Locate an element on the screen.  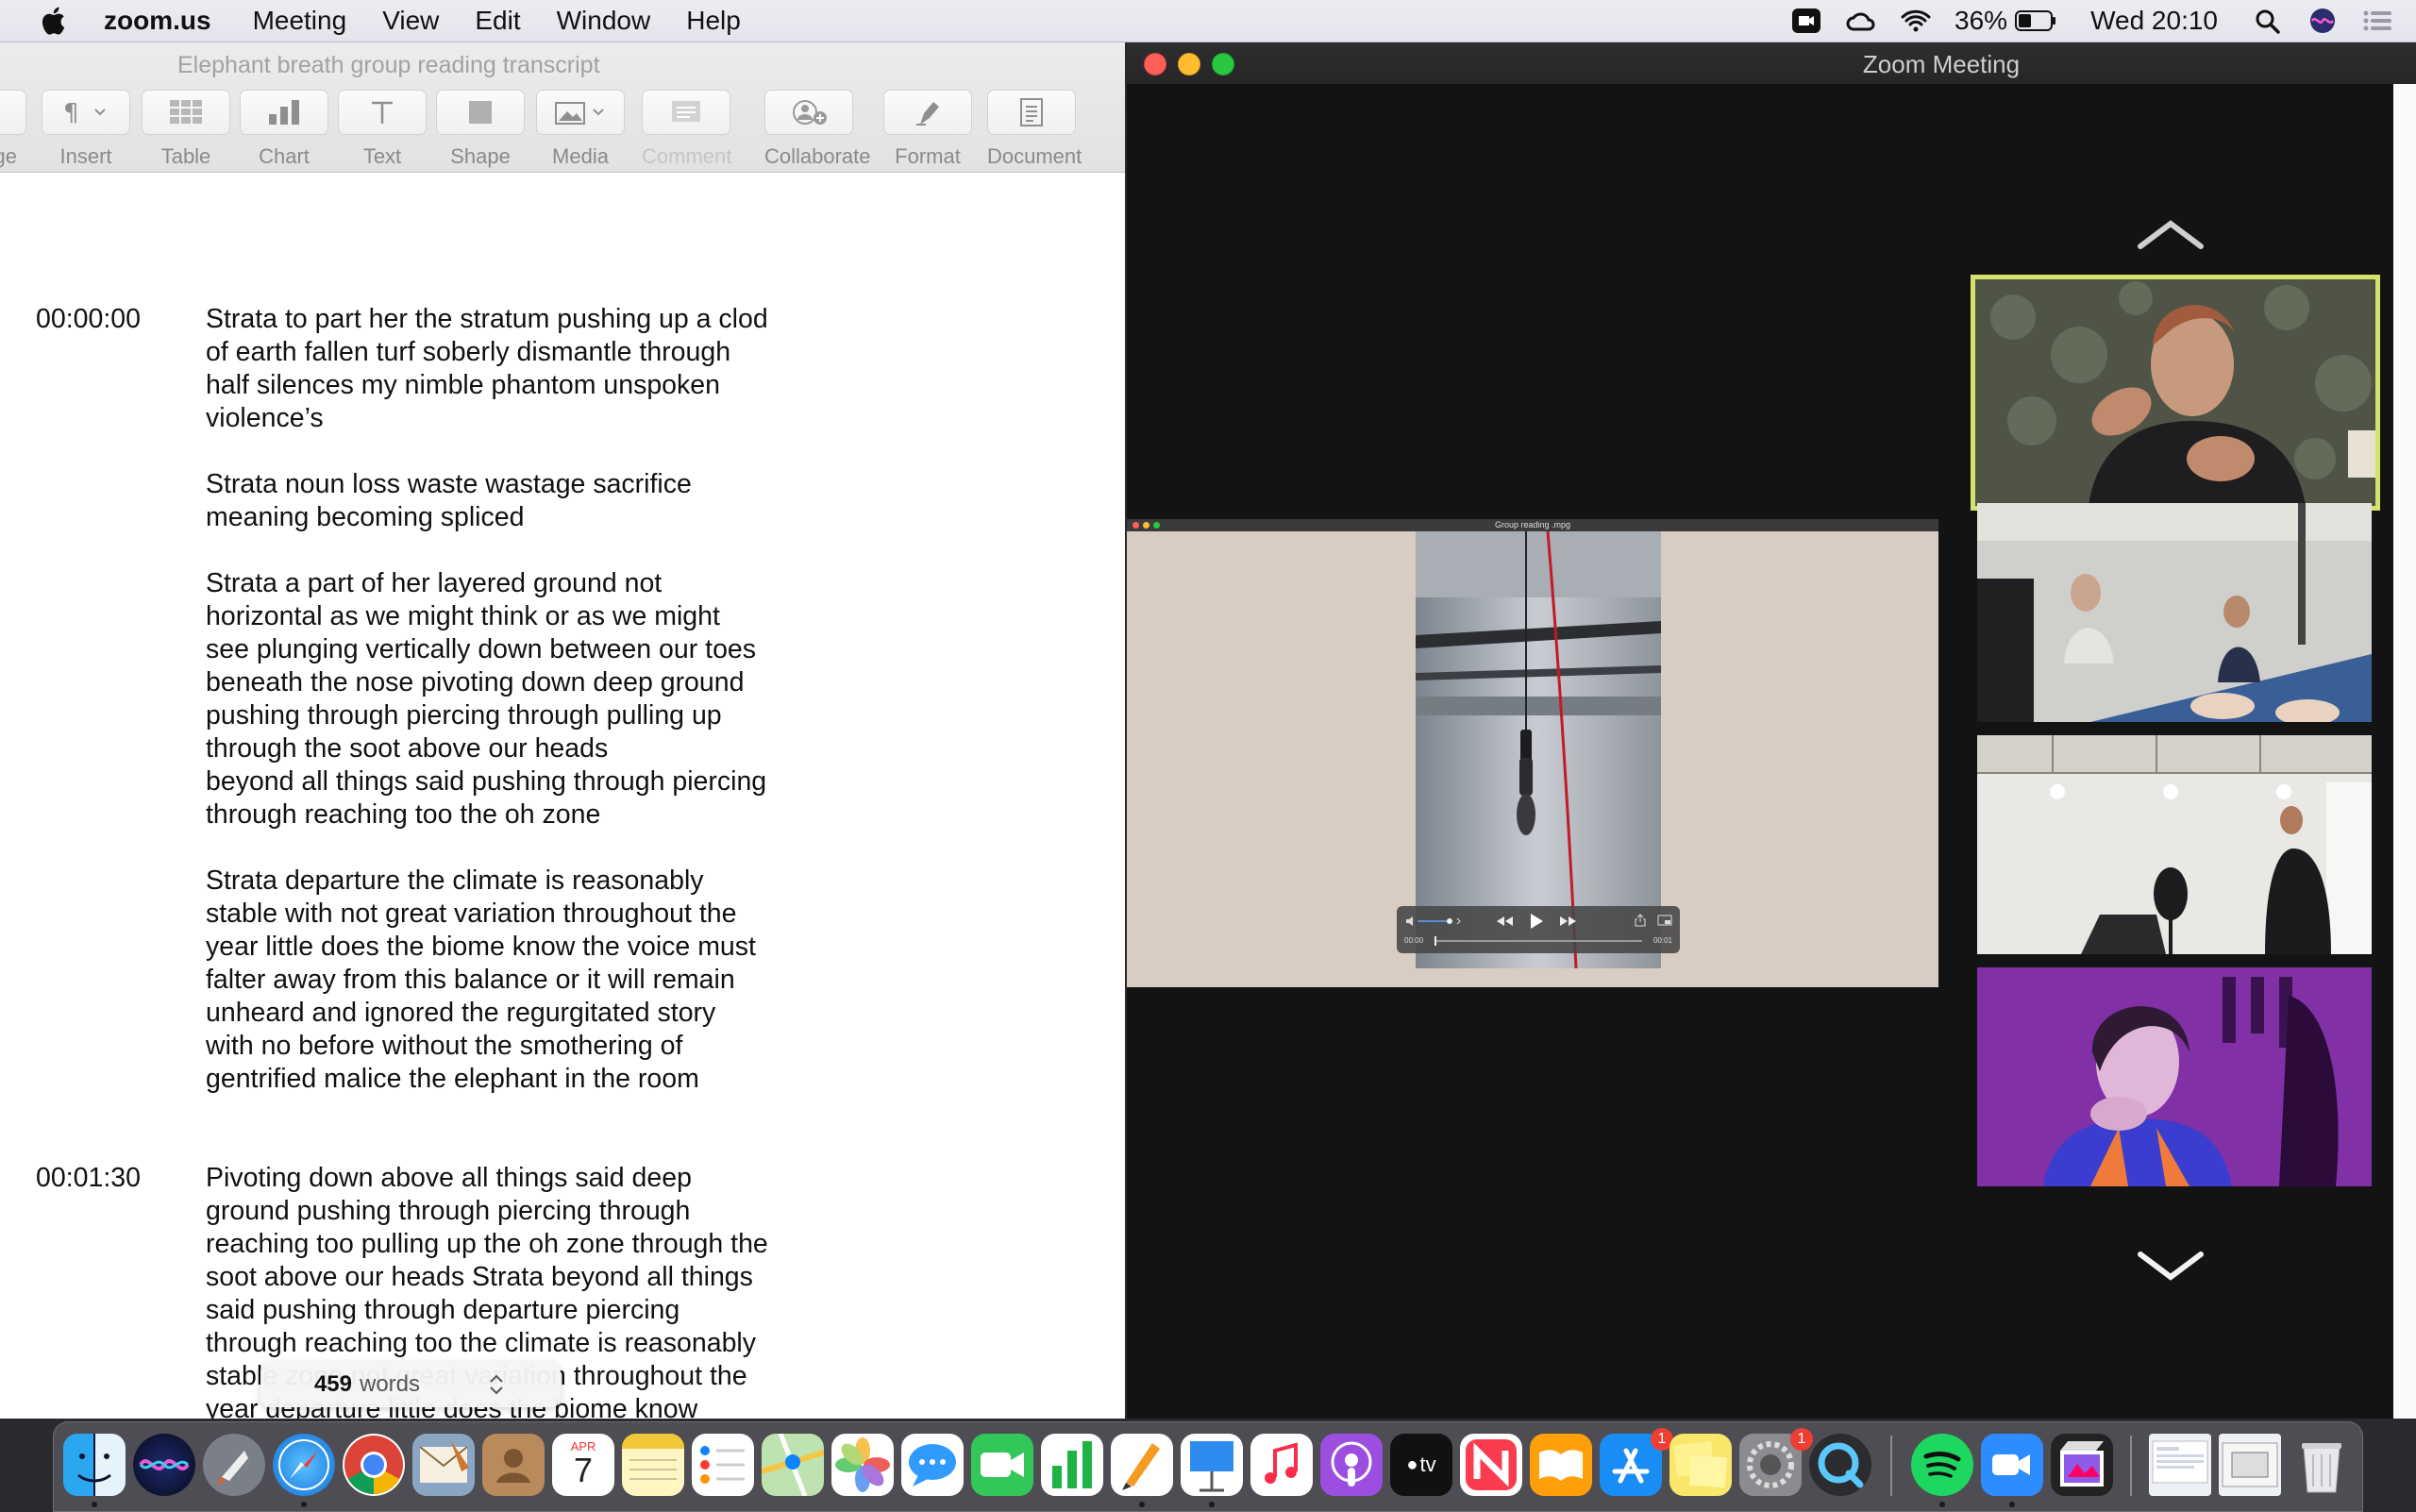
zoom-status-icon is located at coordinates (1806, 21).